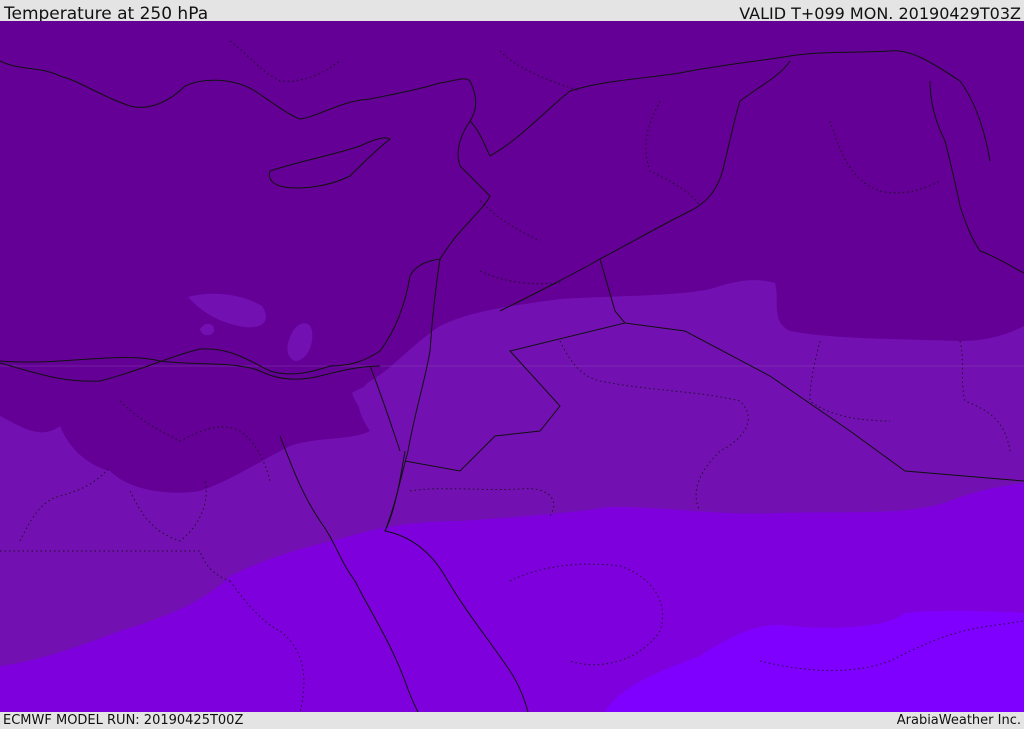 Image resolution: width=1024 pixels, height=729 pixels. What do you see at coordinates (958, 720) in the screenshot?
I see `credit-label: ArabiaWeather Inc.` at bounding box center [958, 720].